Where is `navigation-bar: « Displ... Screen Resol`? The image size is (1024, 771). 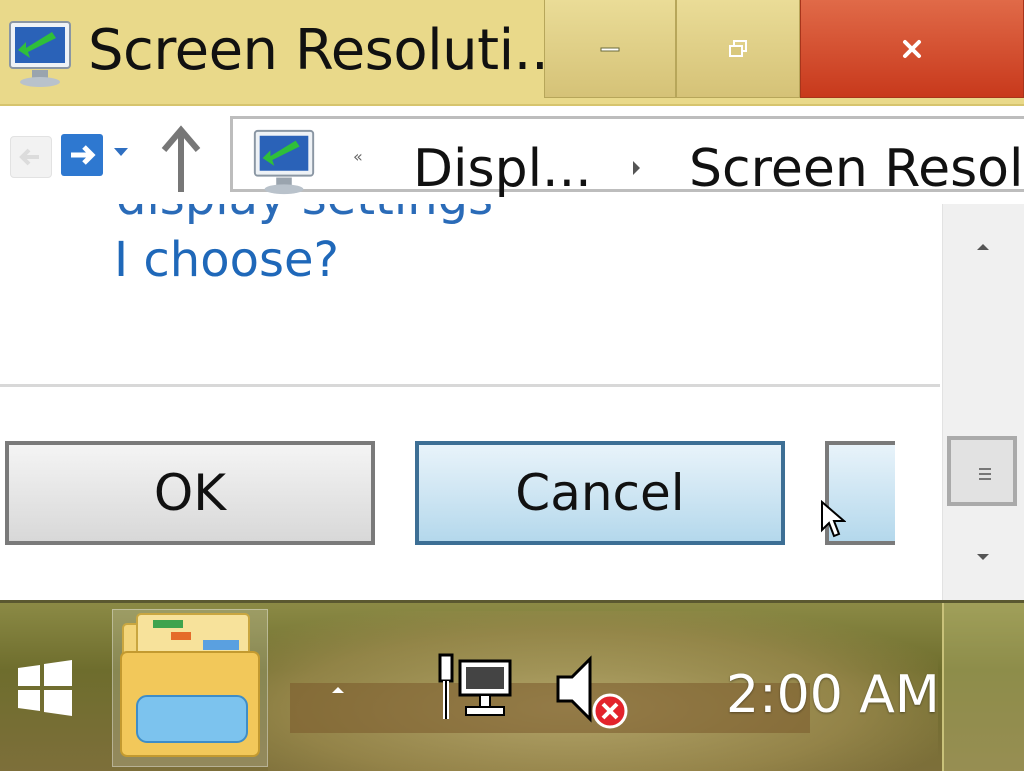
navigation-bar: « Displ... Screen Resol is located at coordinates (512, 155).